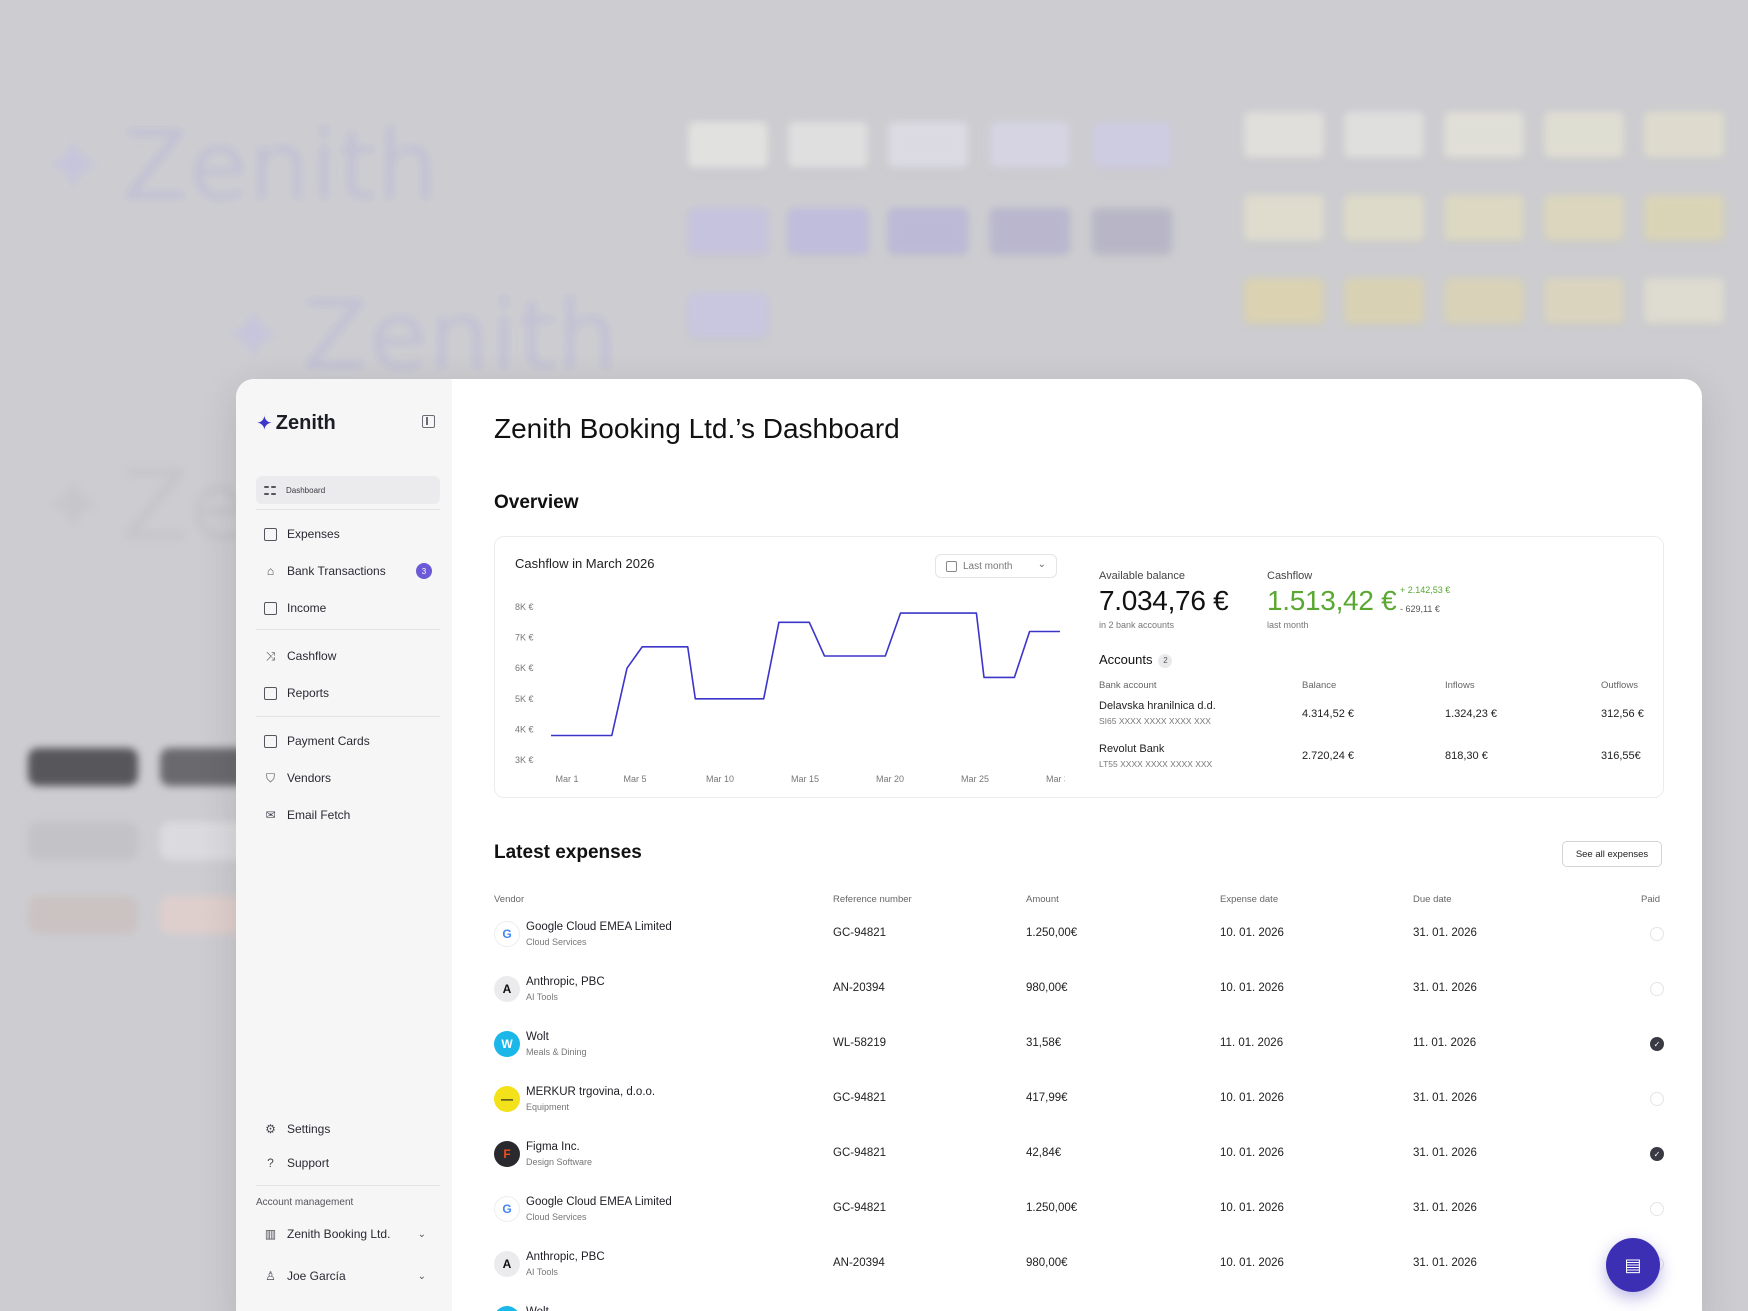 The height and width of the screenshot is (1311, 1748). I want to click on sidebar-item-expenses: Expenses, so click(348, 534).